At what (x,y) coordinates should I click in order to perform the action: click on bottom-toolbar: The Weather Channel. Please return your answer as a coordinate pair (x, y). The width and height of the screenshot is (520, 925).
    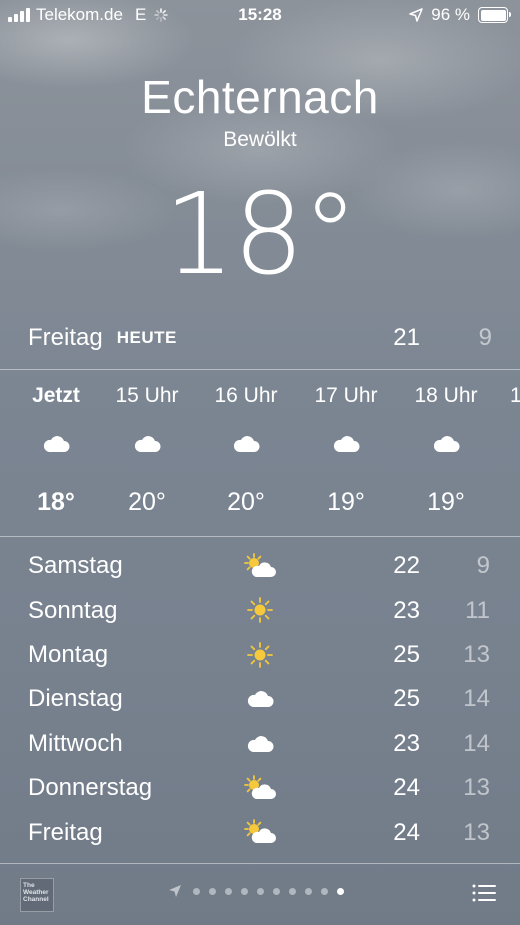
    Looking at the image, I should click on (260, 894).